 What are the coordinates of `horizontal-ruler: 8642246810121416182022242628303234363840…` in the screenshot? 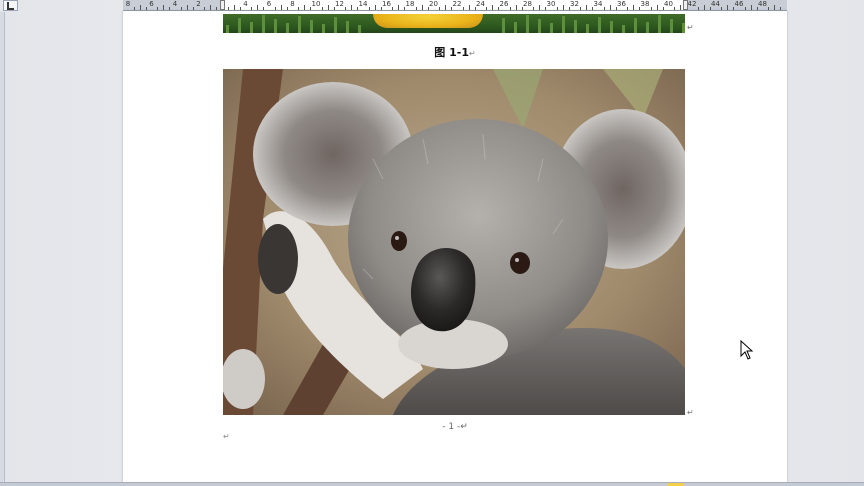 It's located at (455, 5).